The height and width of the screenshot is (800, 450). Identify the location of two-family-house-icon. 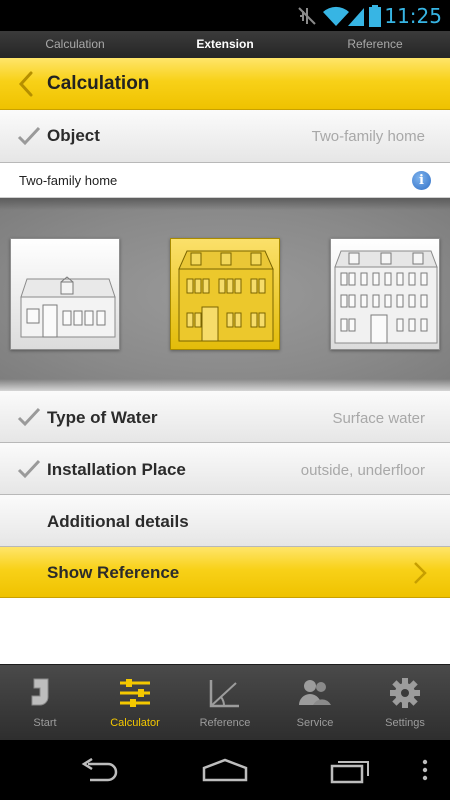
(226, 296).